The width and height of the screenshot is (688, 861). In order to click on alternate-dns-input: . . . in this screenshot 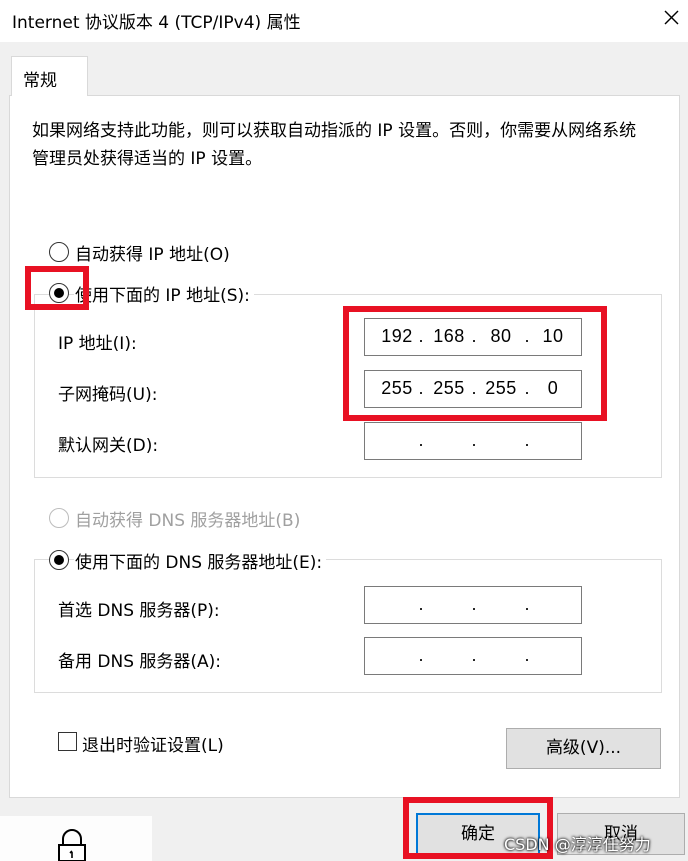, I will do `click(473, 656)`.